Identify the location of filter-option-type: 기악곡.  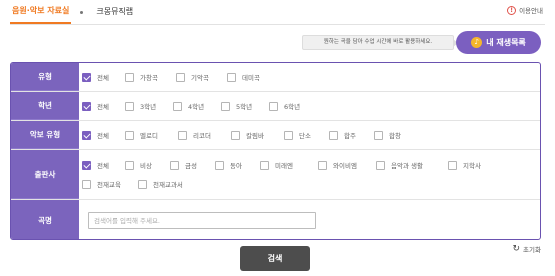
(201, 77).